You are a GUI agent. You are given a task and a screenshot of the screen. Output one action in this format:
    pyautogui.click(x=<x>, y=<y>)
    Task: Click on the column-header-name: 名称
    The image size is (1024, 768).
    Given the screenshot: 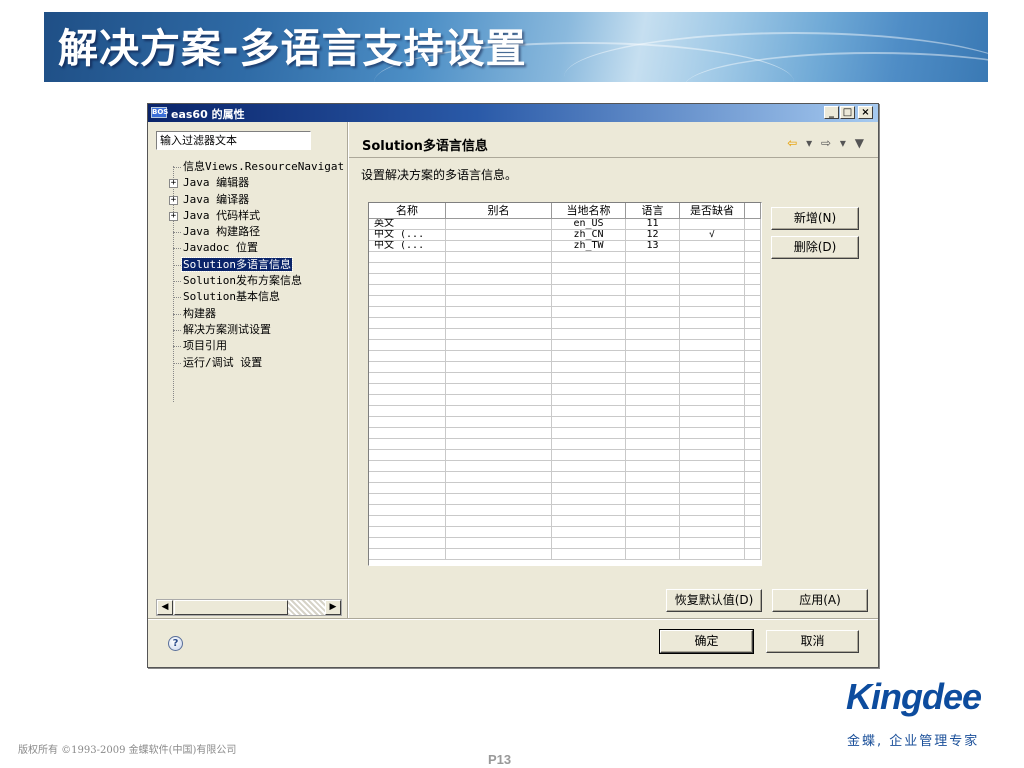 What is the action you would take?
    pyautogui.click(x=407, y=210)
    